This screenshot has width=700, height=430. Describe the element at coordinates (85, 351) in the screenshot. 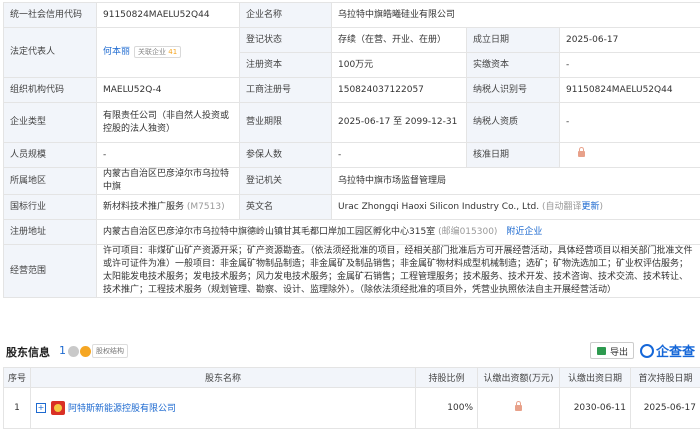

I see `alert-bell-icon` at that location.